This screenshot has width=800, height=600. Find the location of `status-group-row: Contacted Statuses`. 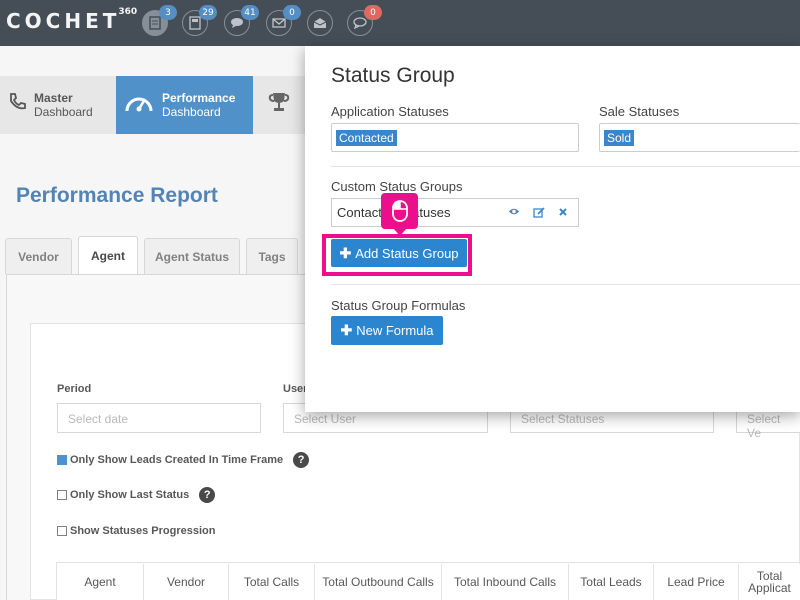

status-group-row: Contacted Statuses is located at coordinates (455, 212).